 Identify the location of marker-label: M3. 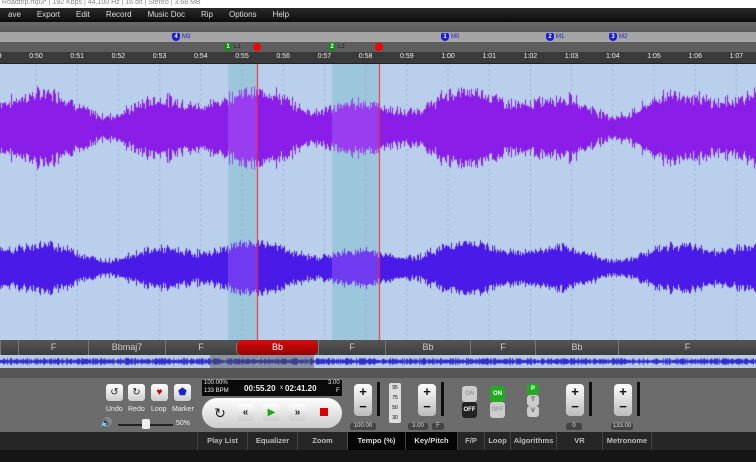
(186, 37).